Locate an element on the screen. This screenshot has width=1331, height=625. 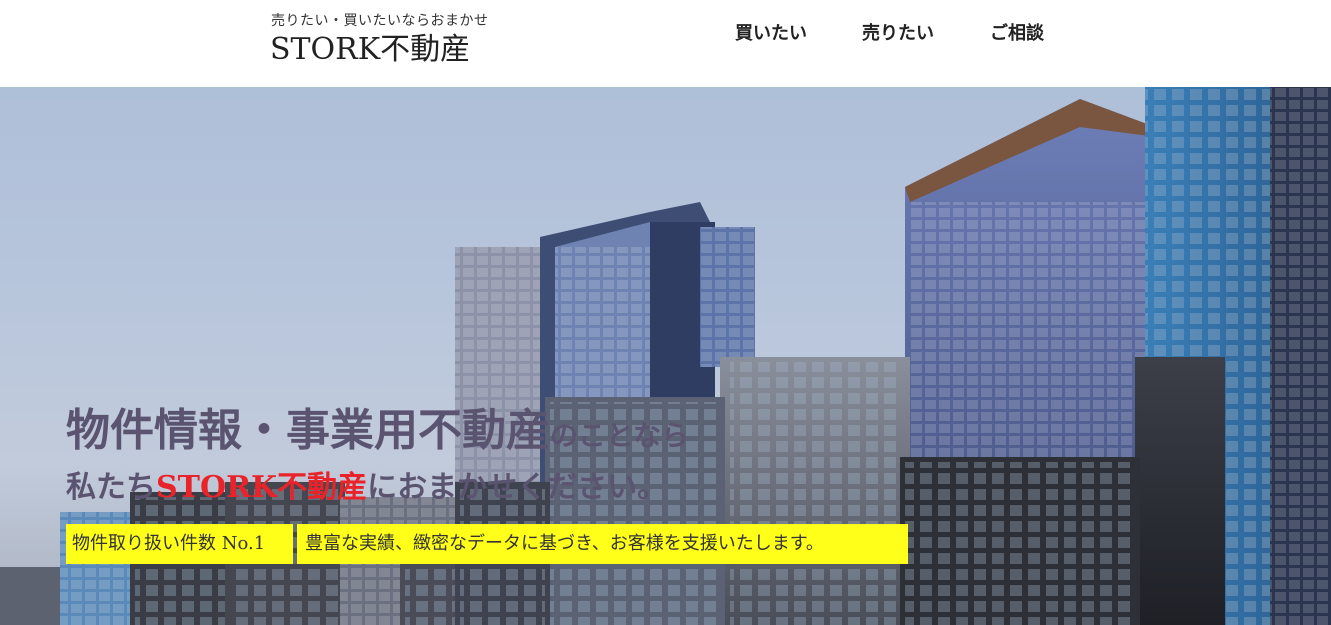
nav-item-consult: ご相談 is located at coordinates (1017, 34).